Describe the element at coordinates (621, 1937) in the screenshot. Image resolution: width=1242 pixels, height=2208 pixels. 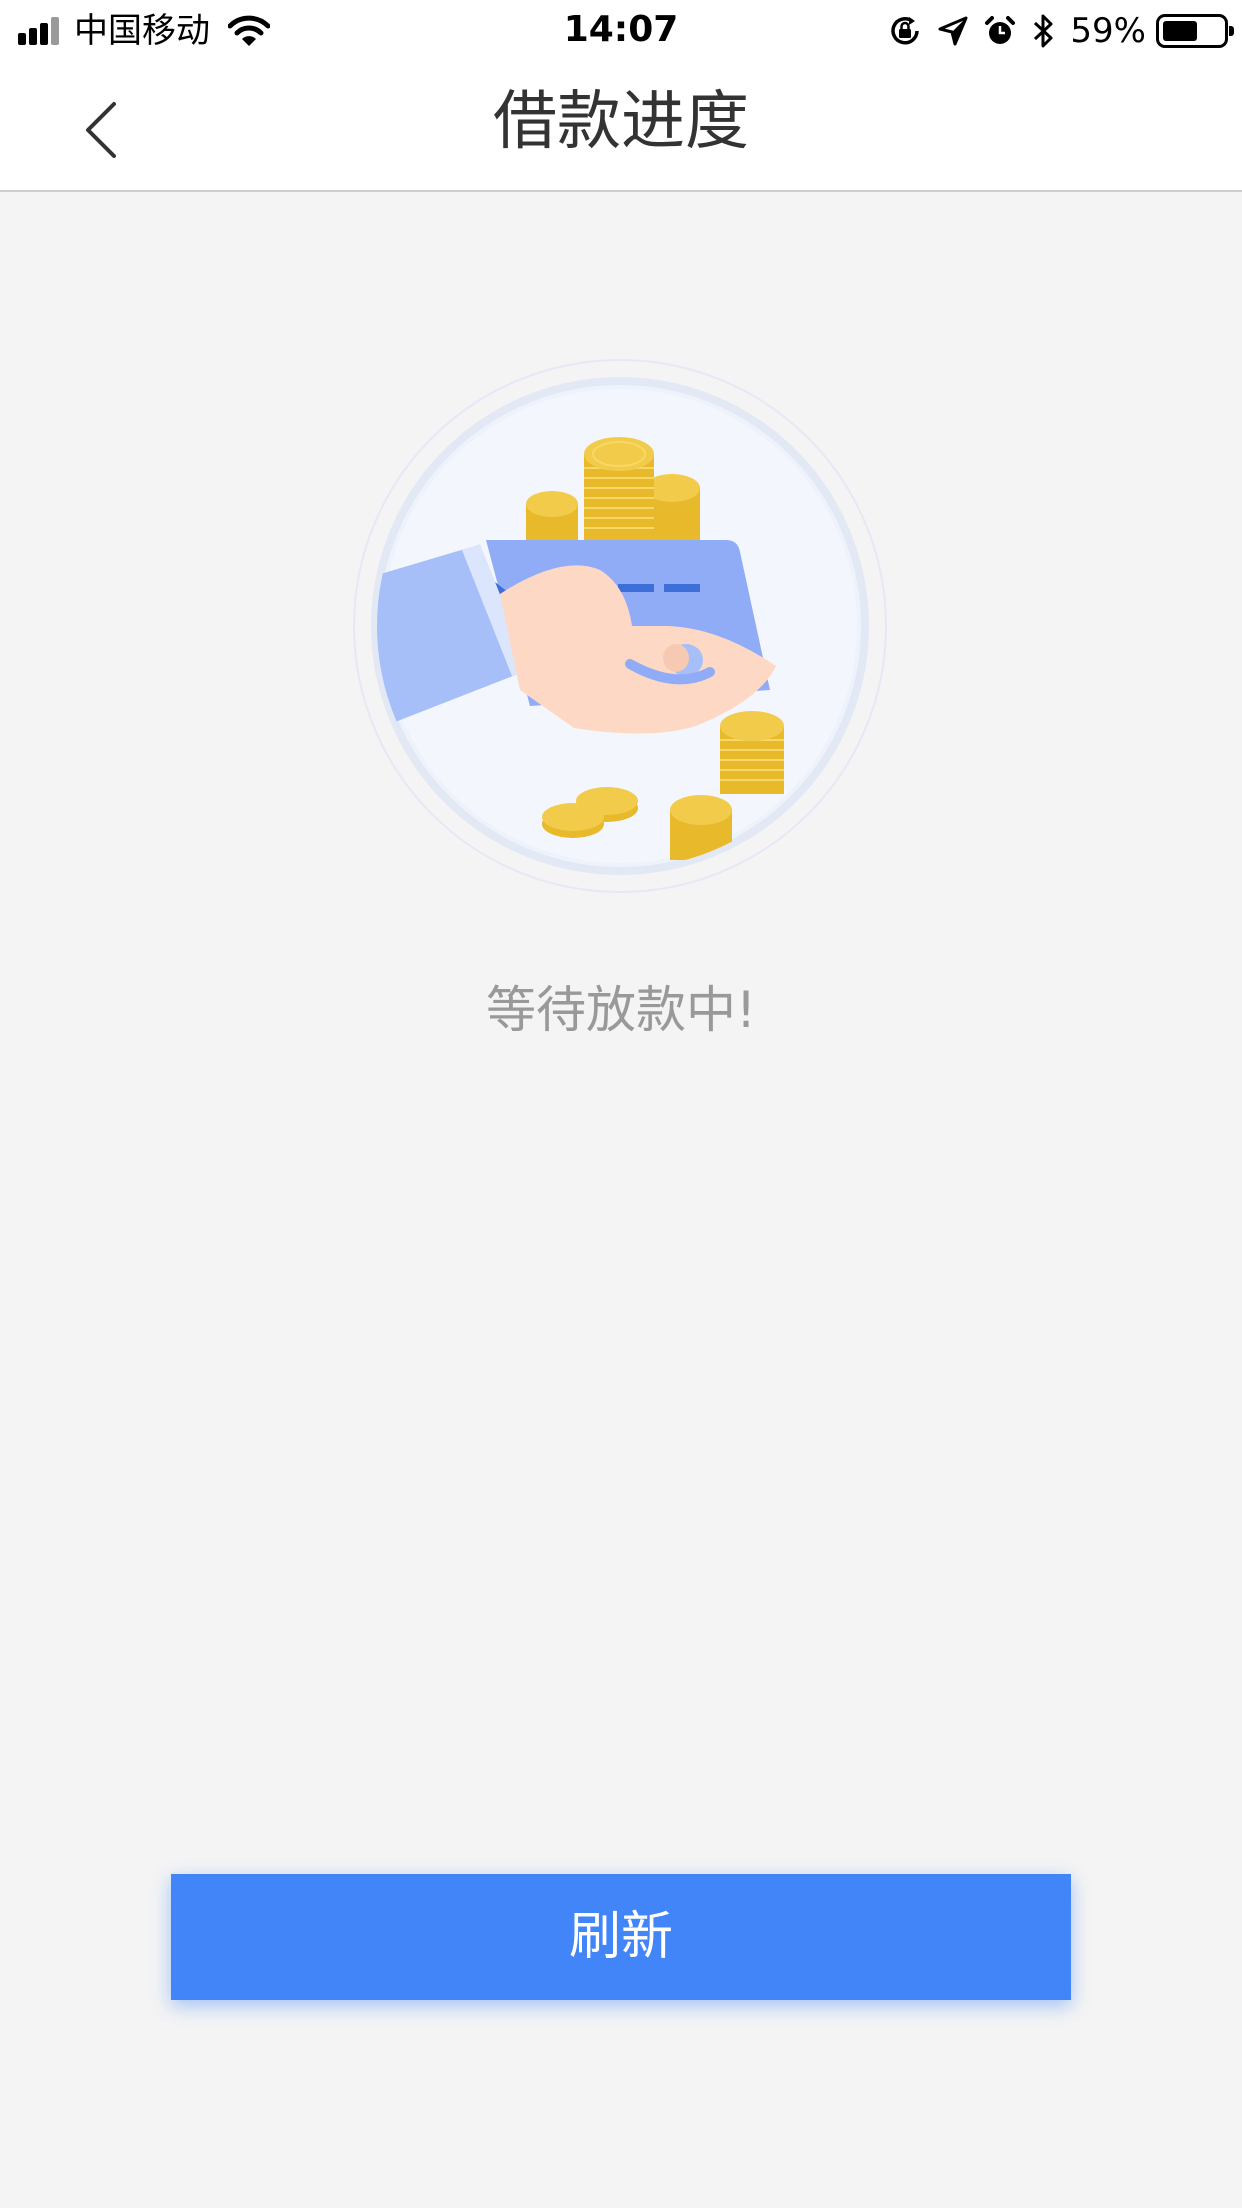
I see `refresh-button: 刷新` at that location.